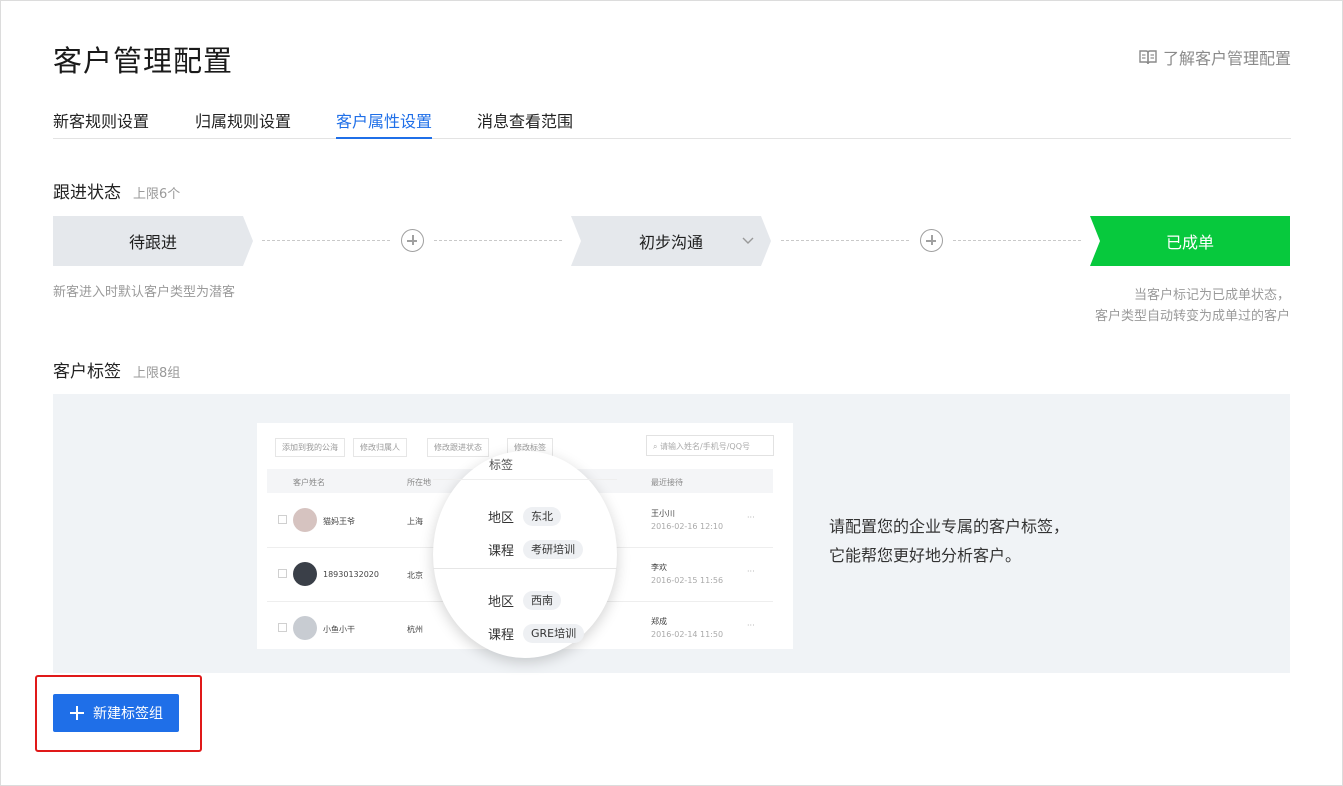 The width and height of the screenshot is (1343, 786). What do you see at coordinates (458, 447) in the screenshot?
I see `preview-toolbar-item: 修改跟进状态` at bounding box center [458, 447].